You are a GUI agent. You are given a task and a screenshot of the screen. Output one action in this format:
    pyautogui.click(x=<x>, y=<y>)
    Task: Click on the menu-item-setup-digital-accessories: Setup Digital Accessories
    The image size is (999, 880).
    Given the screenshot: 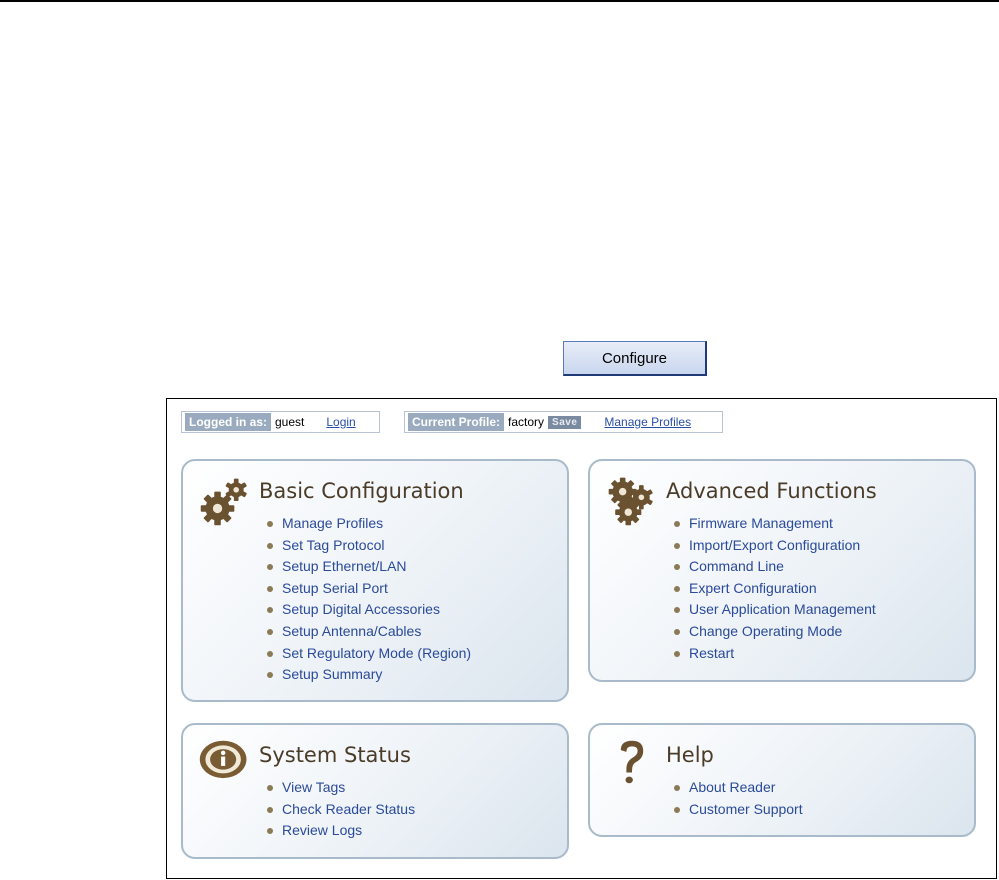 What is the action you would take?
    pyautogui.click(x=368, y=610)
    